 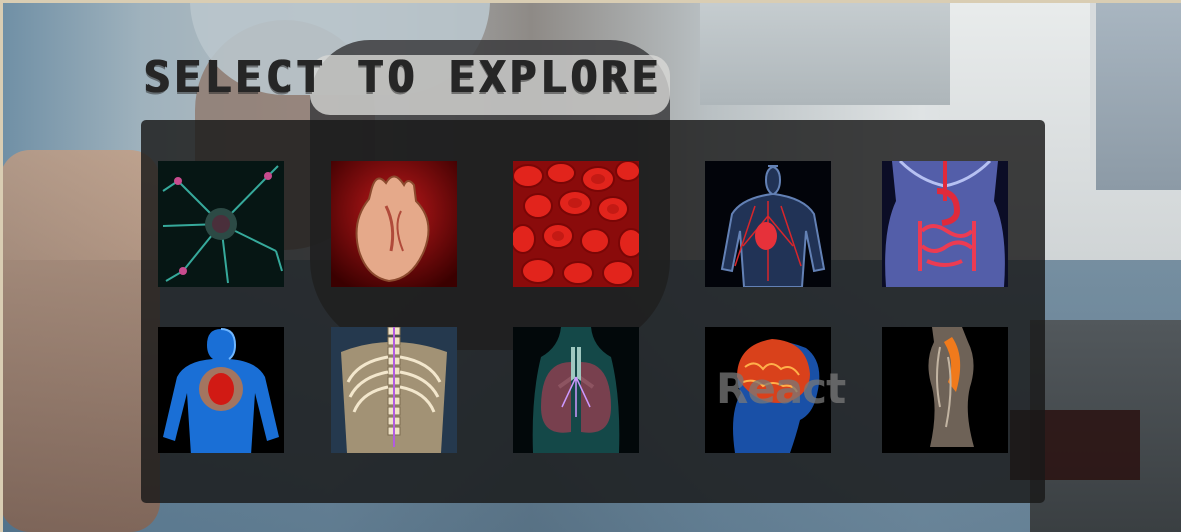 I want to click on tile-skeletal-system, so click(x=394, y=390).